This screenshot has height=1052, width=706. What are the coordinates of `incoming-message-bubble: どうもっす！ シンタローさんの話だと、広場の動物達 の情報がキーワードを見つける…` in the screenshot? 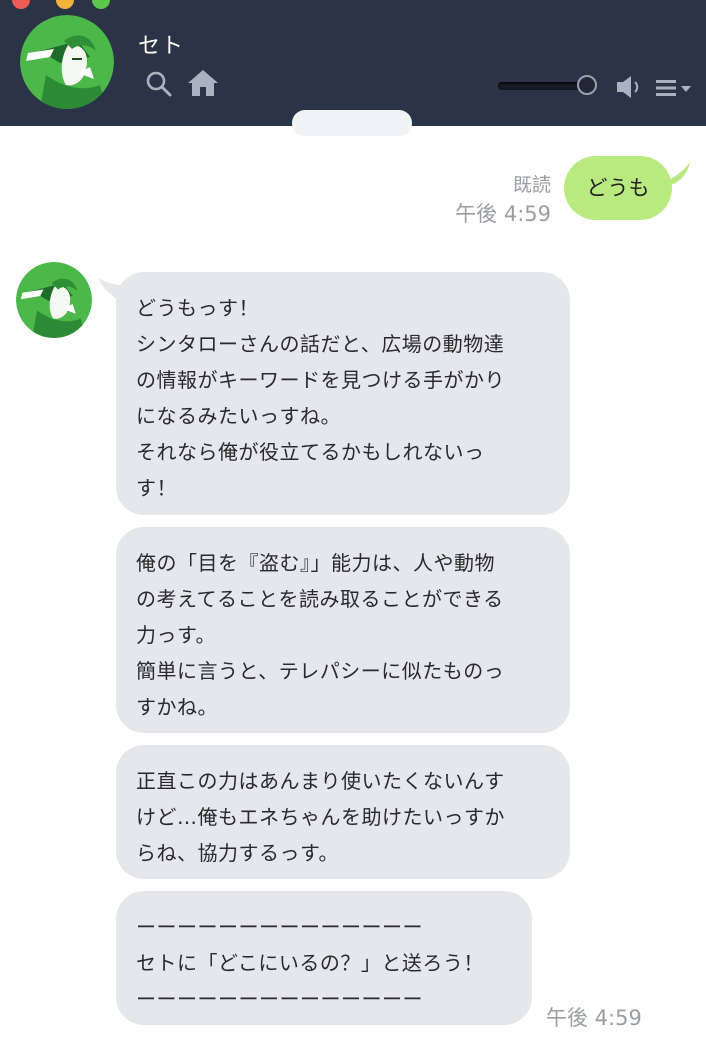 It's located at (343, 393).